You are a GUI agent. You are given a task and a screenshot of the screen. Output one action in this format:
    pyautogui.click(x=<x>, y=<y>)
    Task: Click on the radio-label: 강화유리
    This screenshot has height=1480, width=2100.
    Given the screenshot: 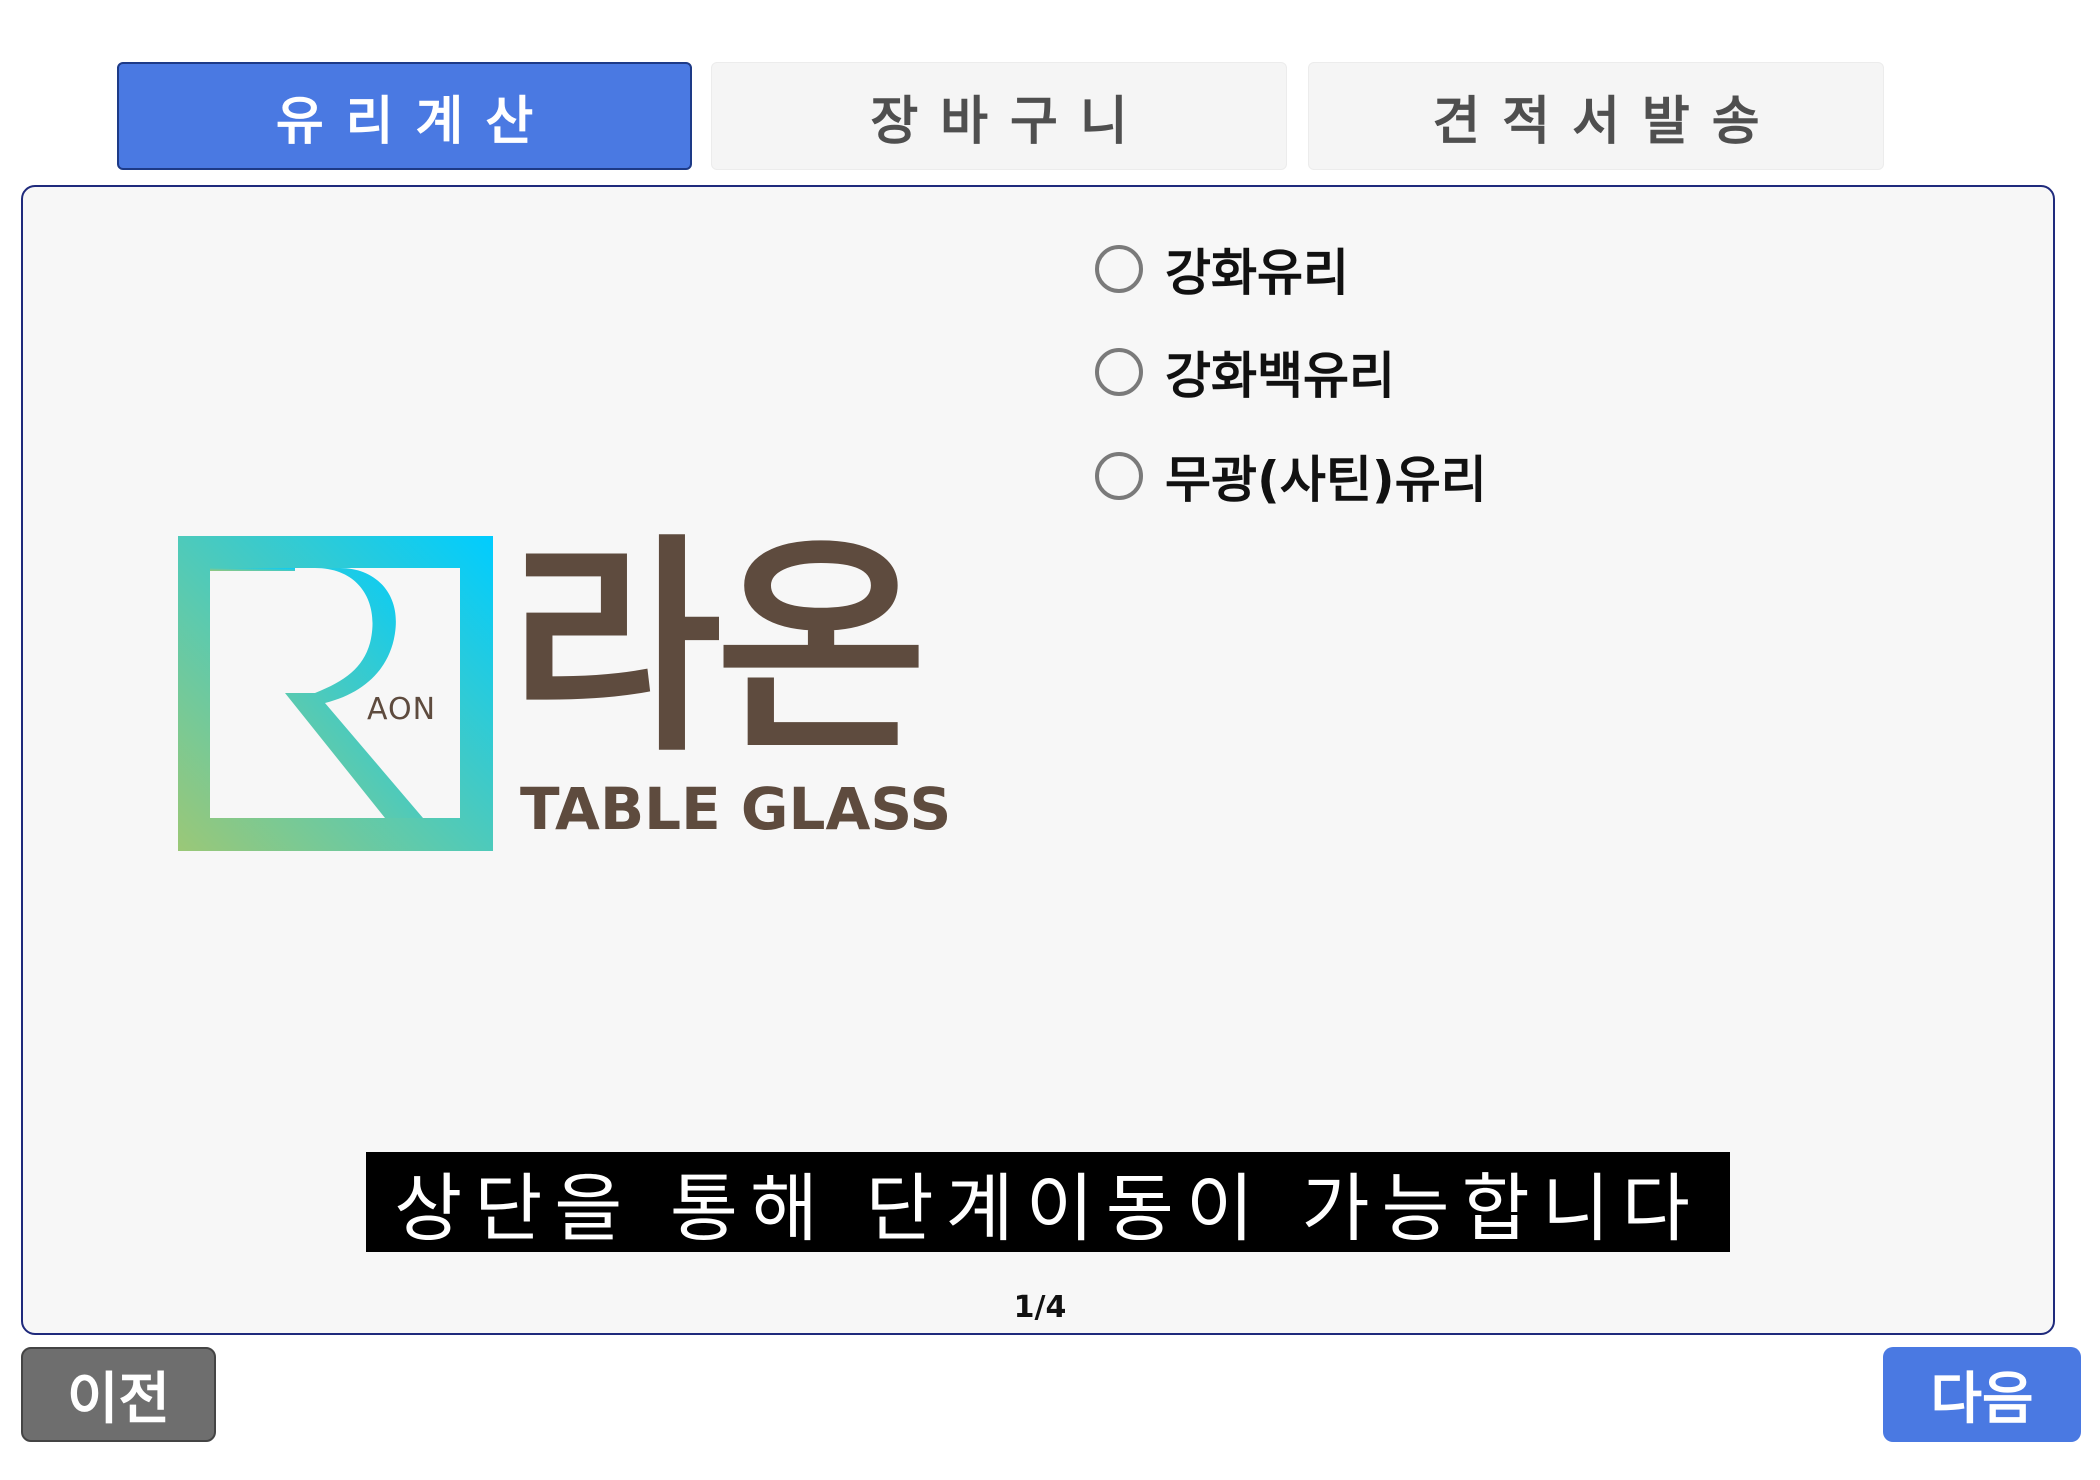 What is the action you would take?
    pyautogui.click(x=1257, y=273)
    